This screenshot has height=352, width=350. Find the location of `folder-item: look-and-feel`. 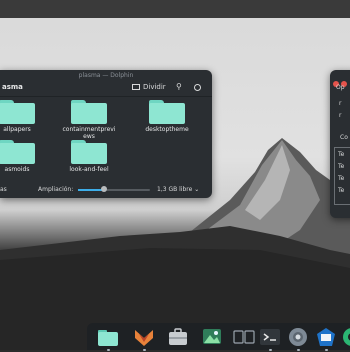

folder-item: look-and-feel is located at coordinates (89, 156).